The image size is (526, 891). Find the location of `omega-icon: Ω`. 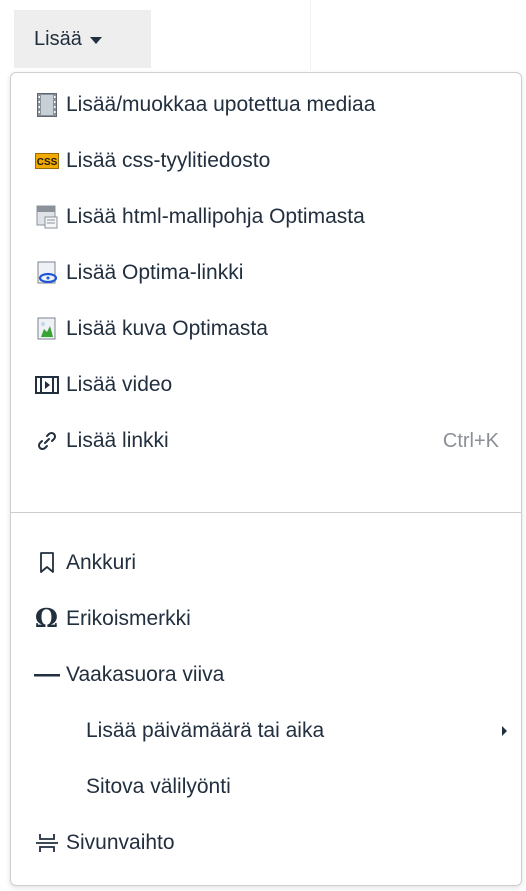

omega-icon: Ω is located at coordinates (46, 619).